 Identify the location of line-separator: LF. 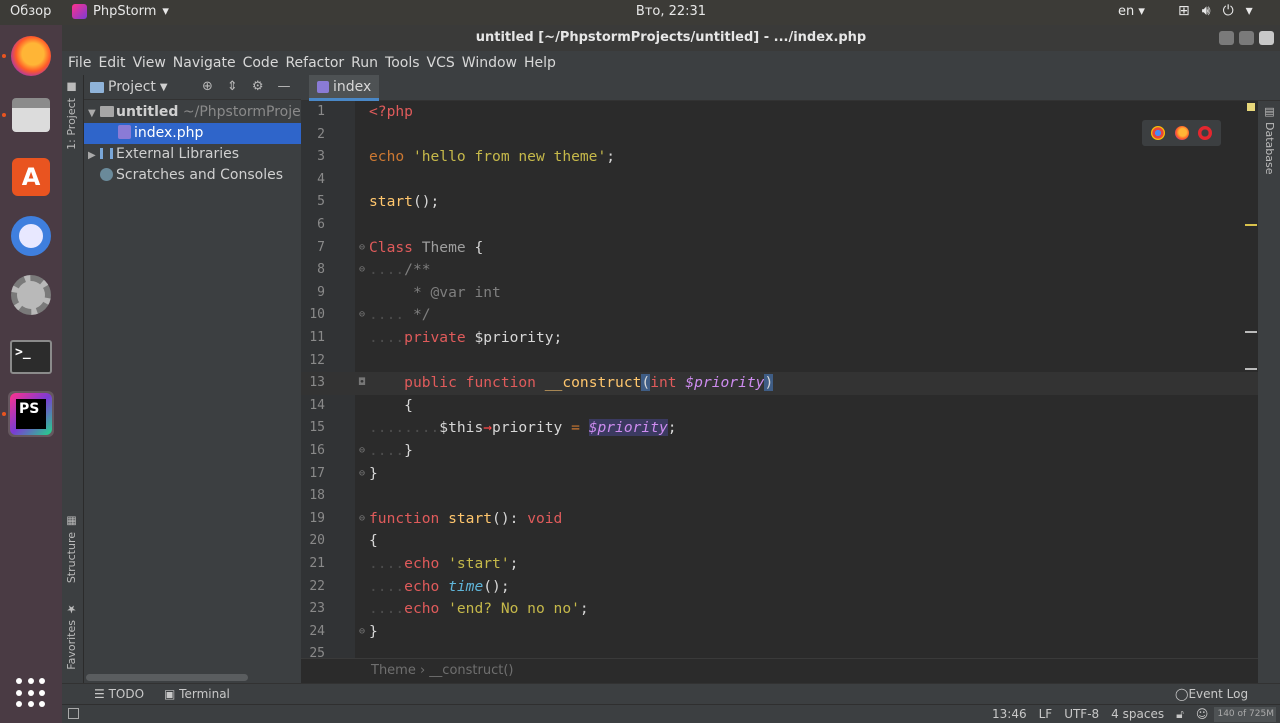
(1046, 714).